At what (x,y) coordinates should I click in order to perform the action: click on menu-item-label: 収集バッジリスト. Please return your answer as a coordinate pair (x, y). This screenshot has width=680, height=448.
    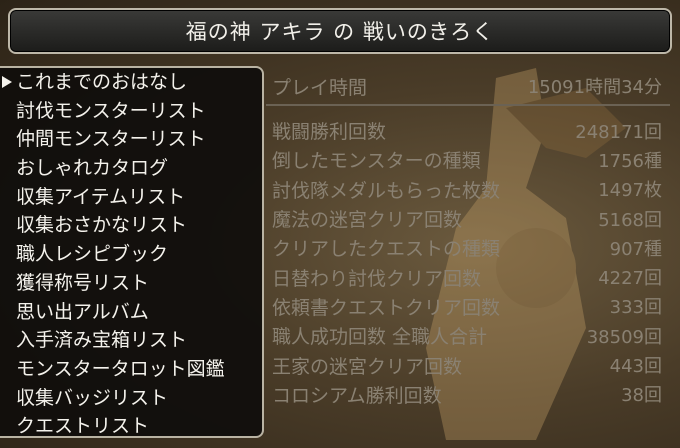
    Looking at the image, I should click on (92, 397).